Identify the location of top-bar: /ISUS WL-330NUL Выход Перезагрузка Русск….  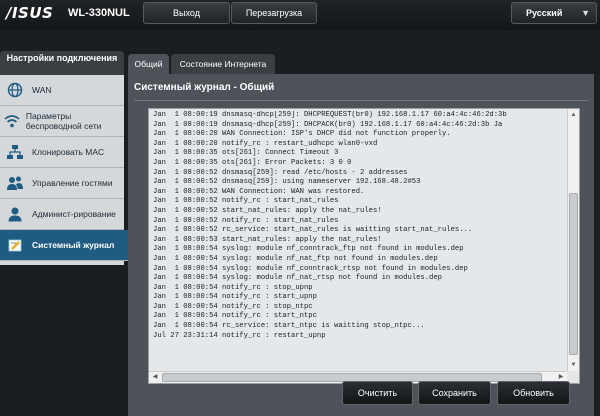
(300, 15).